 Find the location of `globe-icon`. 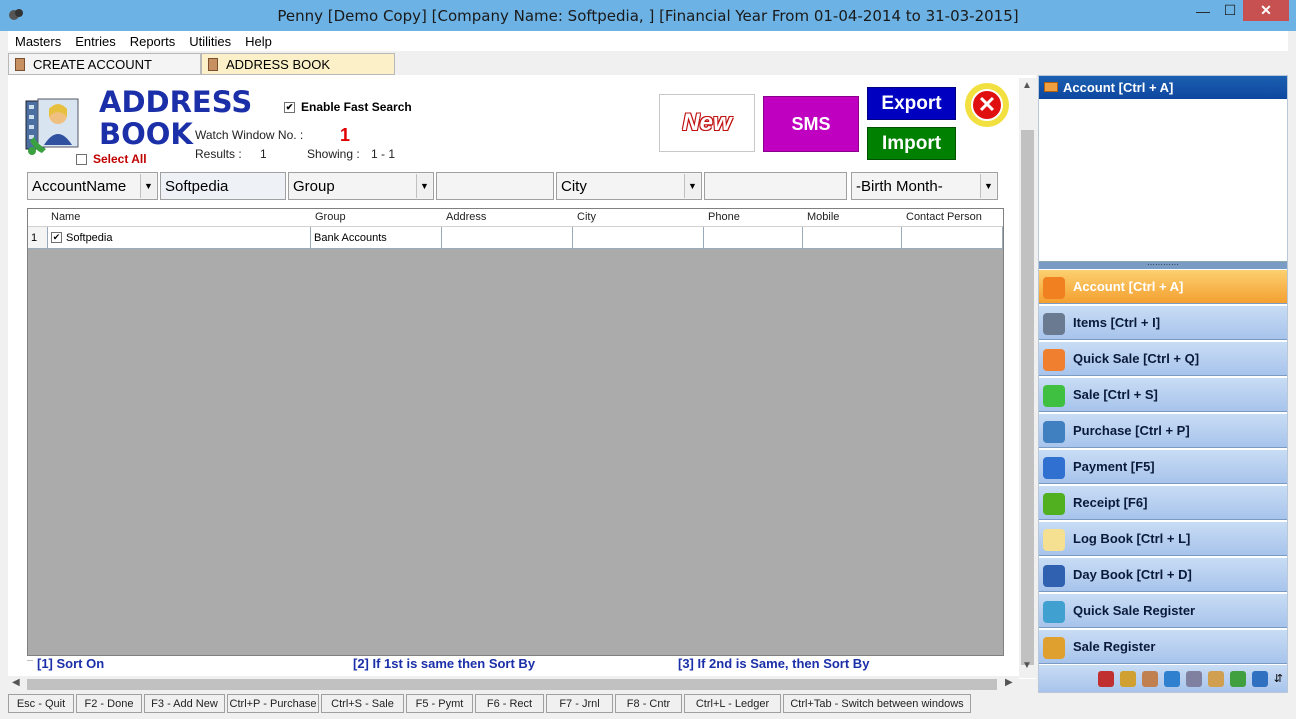

globe-icon is located at coordinates (1259, 678).